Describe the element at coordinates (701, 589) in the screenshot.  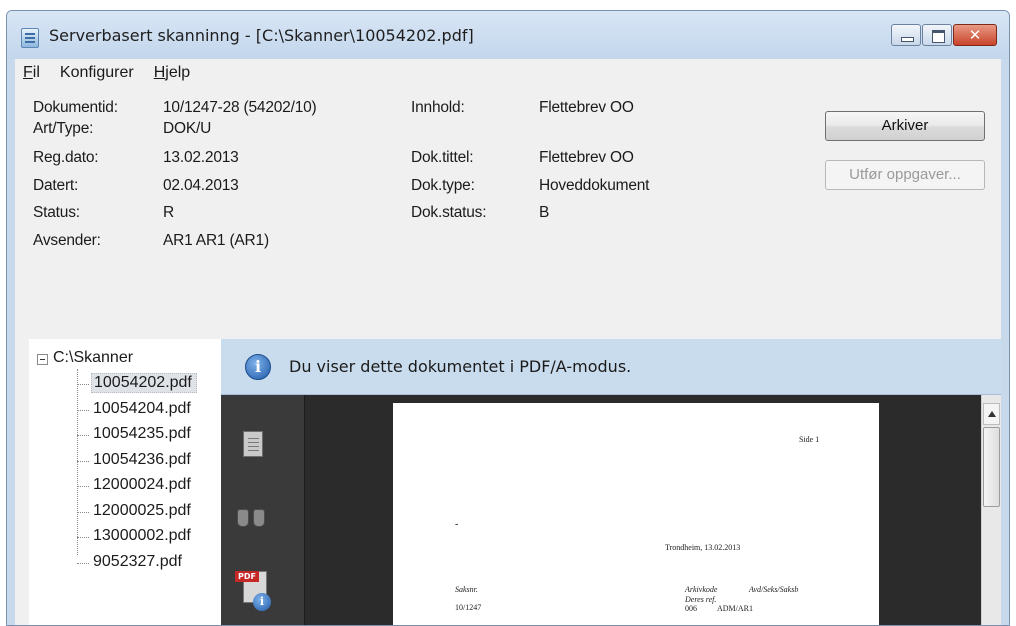
I see `page-arkivkode-label: Arkivkode` at that location.